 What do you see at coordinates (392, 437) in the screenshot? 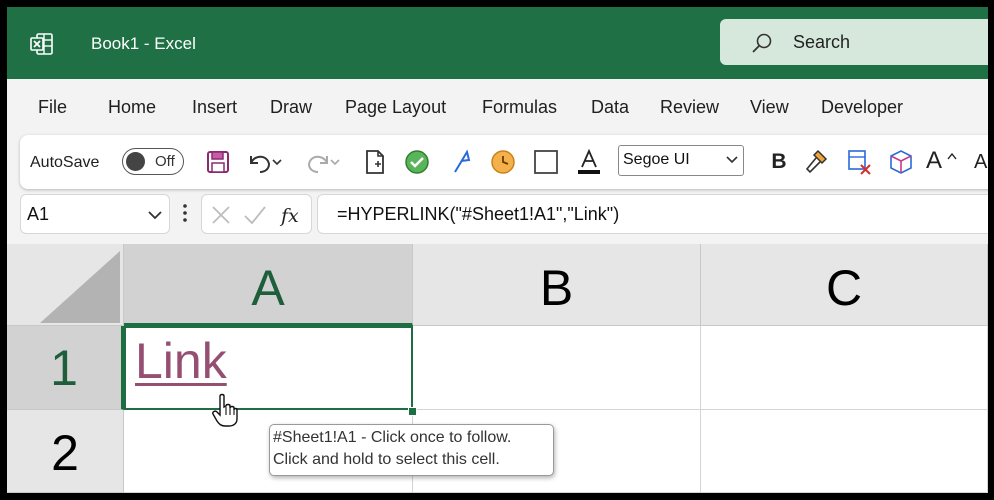
I see `tooltip-line-1: #Sheet1!A1 - Click once to follow.` at bounding box center [392, 437].